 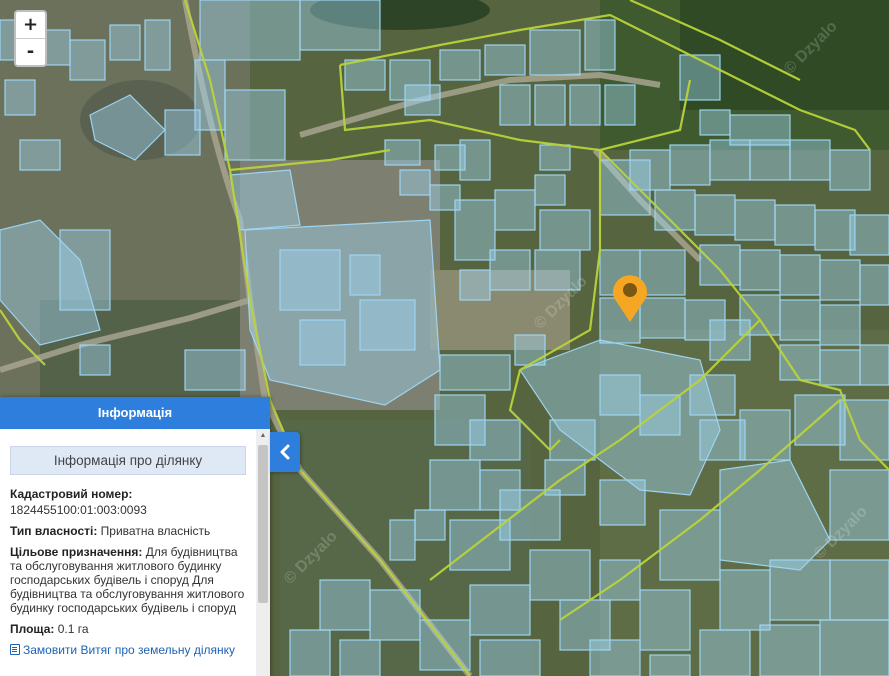 I want to click on panel-header: Інформація, so click(x=135, y=413).